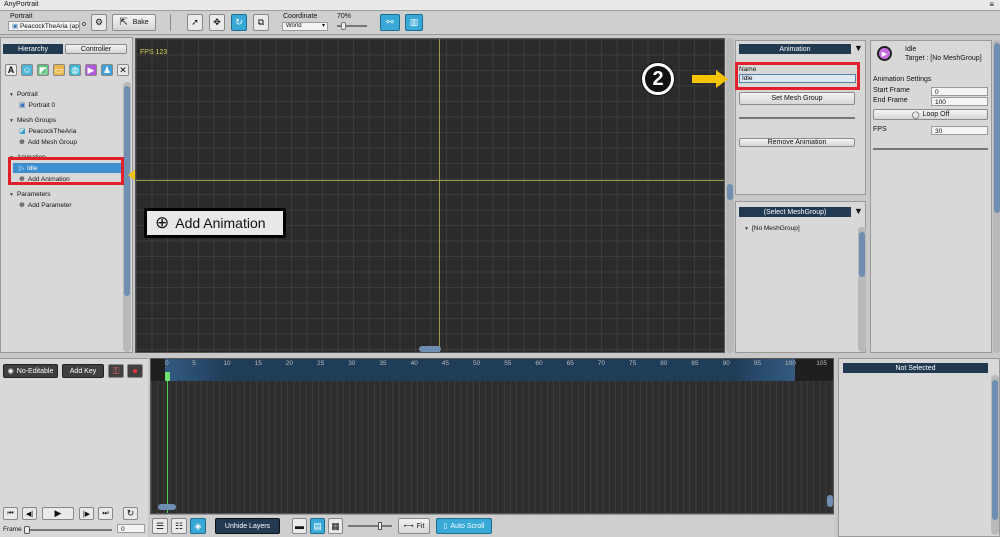 The image size is (1000, 537). I want to click on hierarchy-scrollbar, so click(127, 217).